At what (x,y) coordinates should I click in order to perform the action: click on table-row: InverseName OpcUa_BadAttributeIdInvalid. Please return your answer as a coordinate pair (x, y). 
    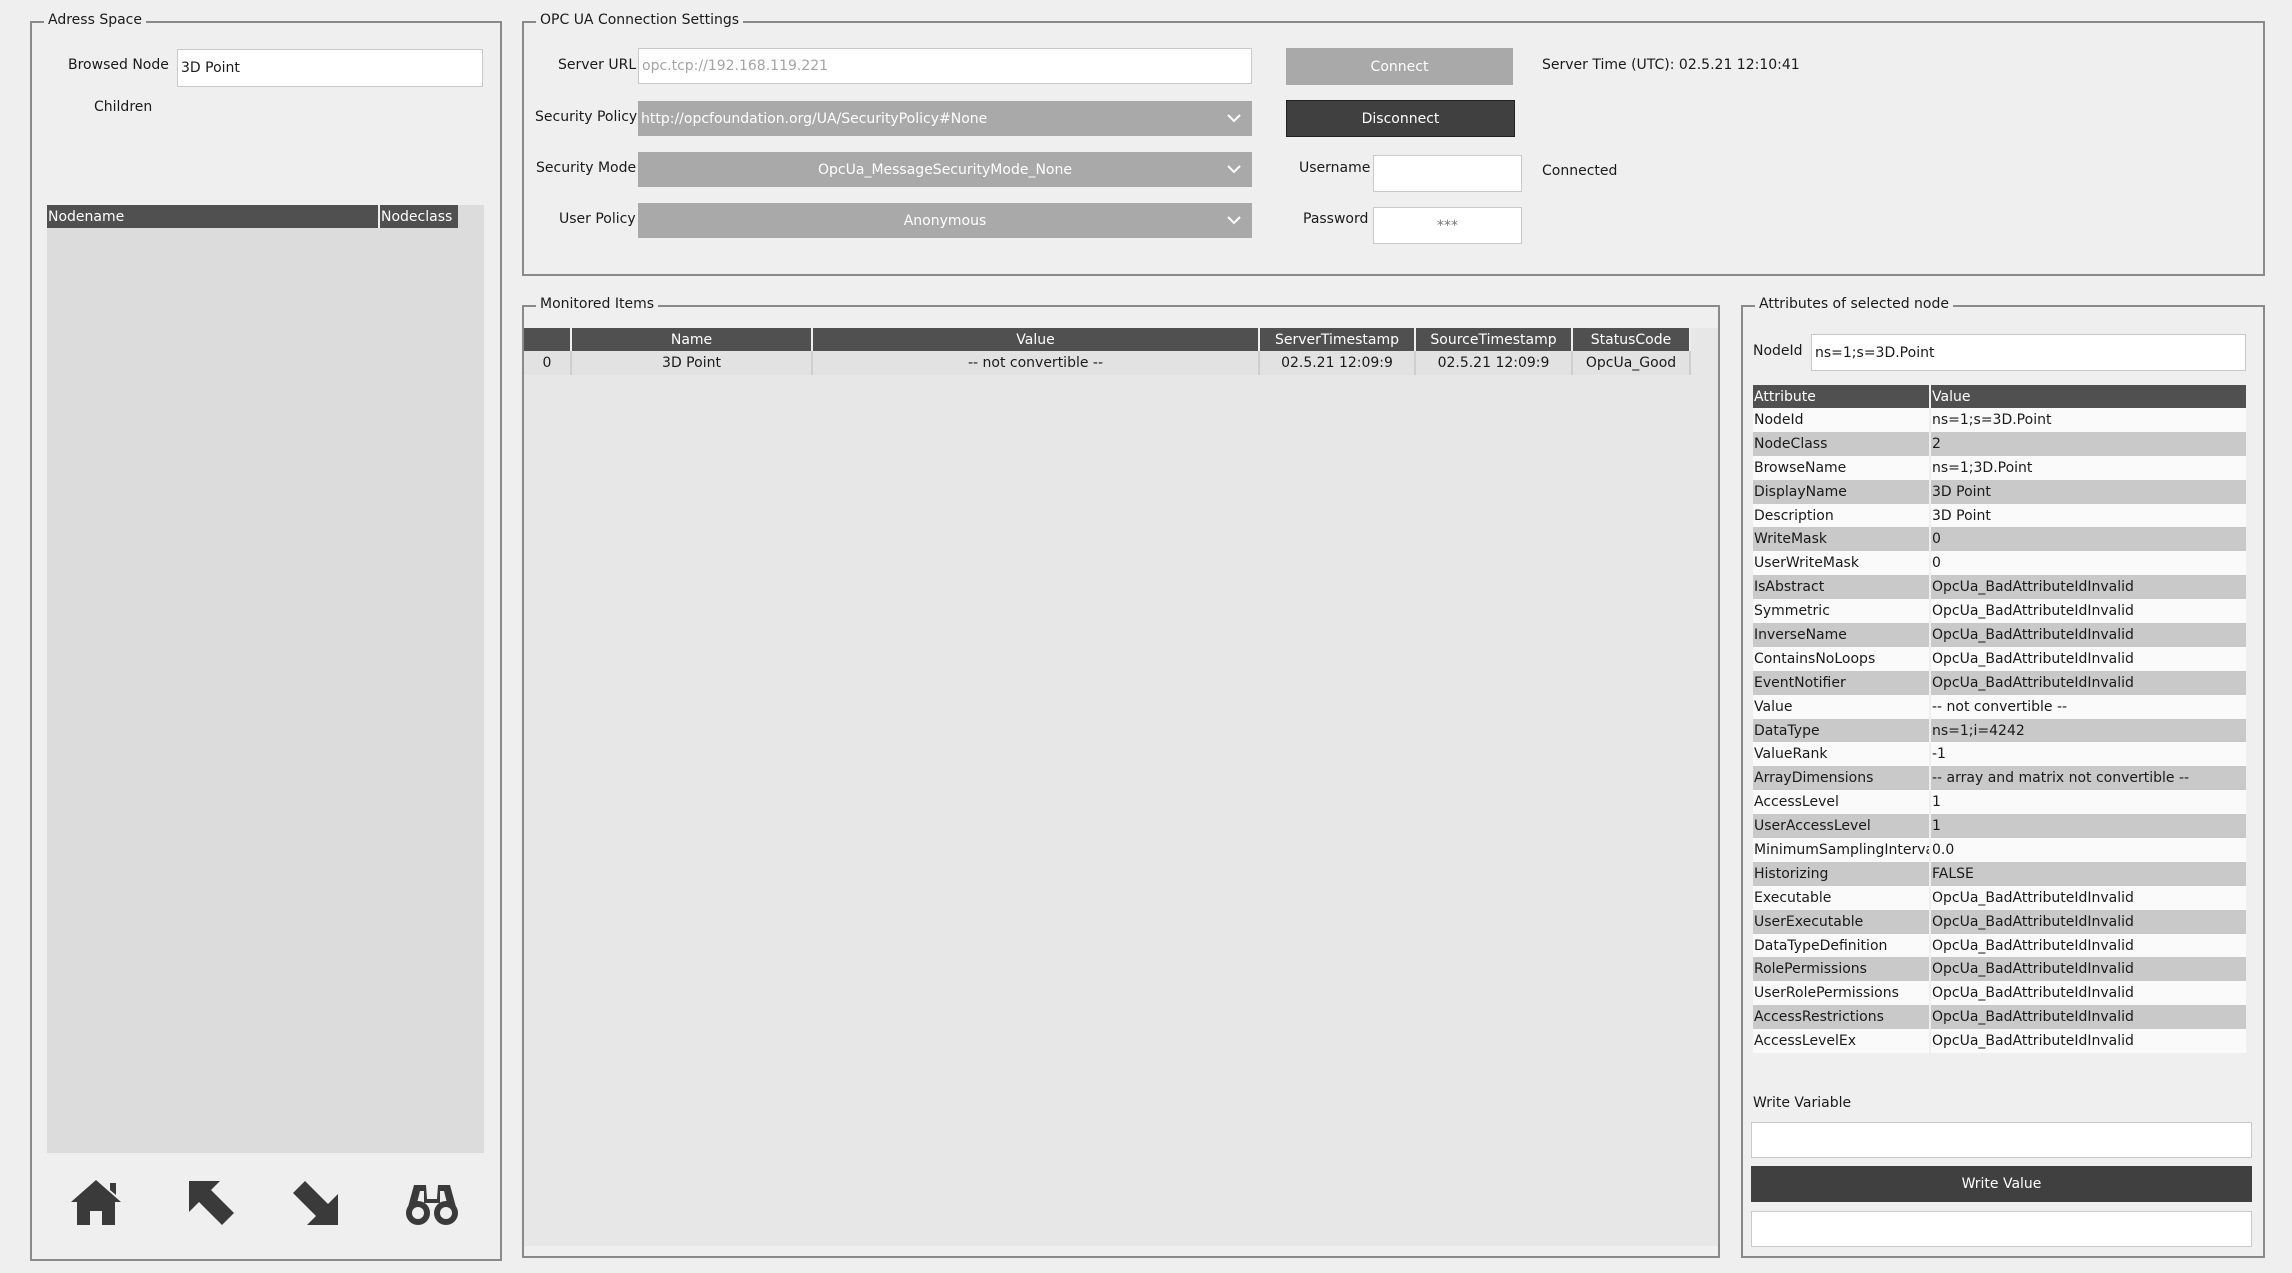
    Looking at the image, I should click on (1999, 635).